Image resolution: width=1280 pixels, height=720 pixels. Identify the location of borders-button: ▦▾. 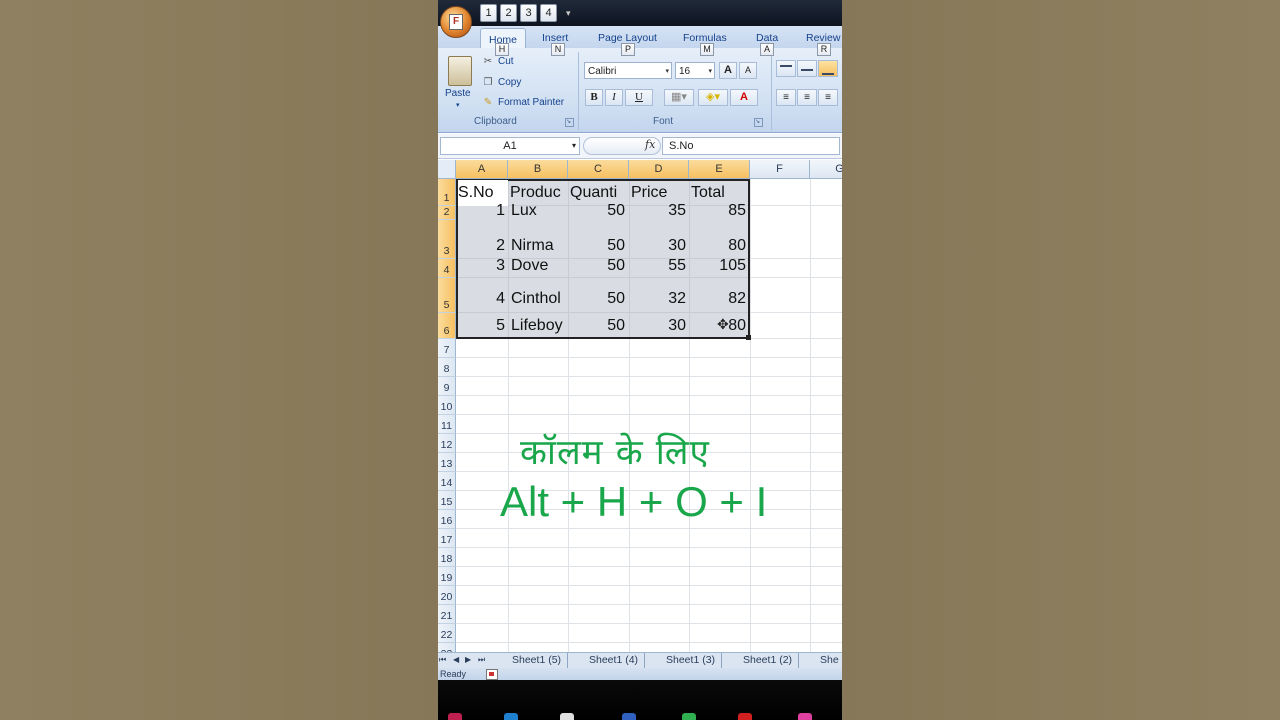
(679, 97).